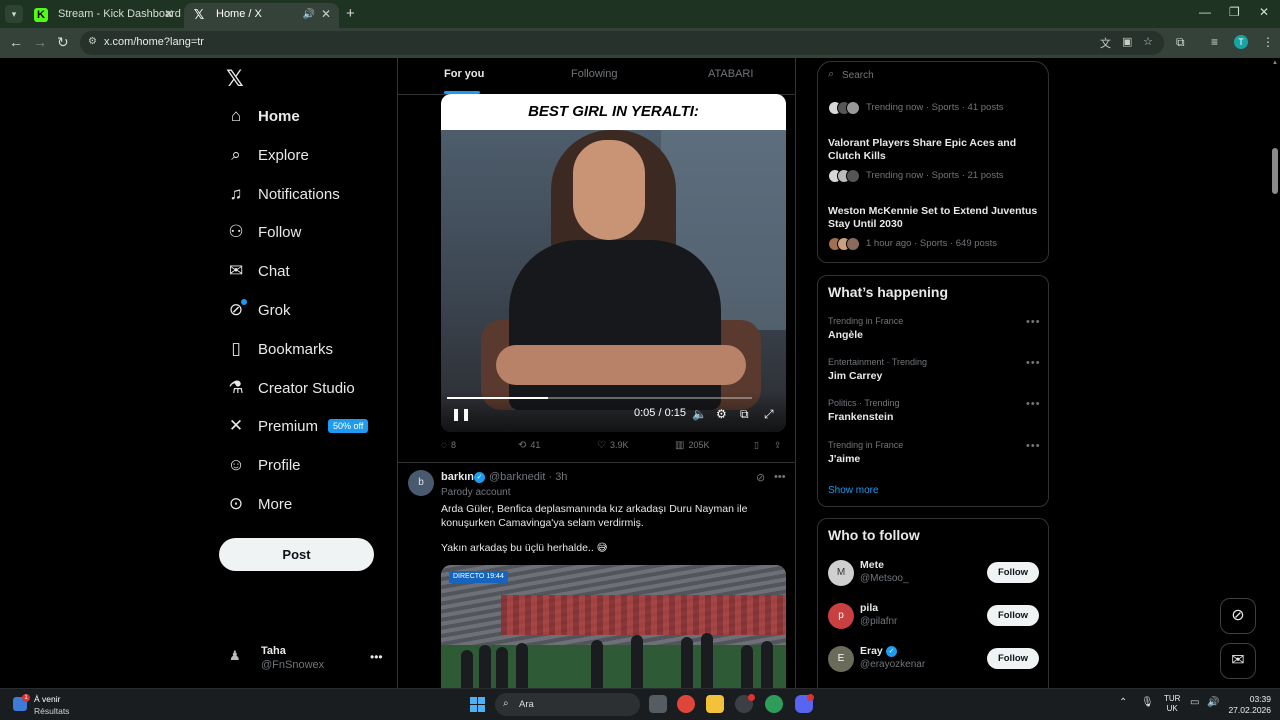 This screenshot has width=1280, height=720. I want to click on nav-item-grok: ⊘ Grok, so click(258, 310).